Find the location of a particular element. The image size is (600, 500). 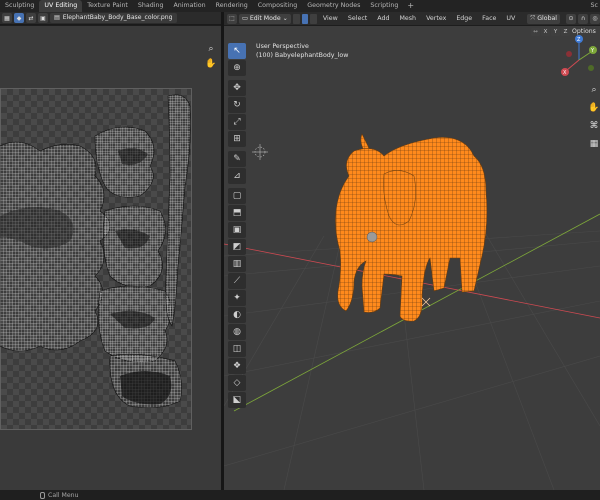

shrink-fatten-tool-icon: ❖ is located at coordinates (237, 366).